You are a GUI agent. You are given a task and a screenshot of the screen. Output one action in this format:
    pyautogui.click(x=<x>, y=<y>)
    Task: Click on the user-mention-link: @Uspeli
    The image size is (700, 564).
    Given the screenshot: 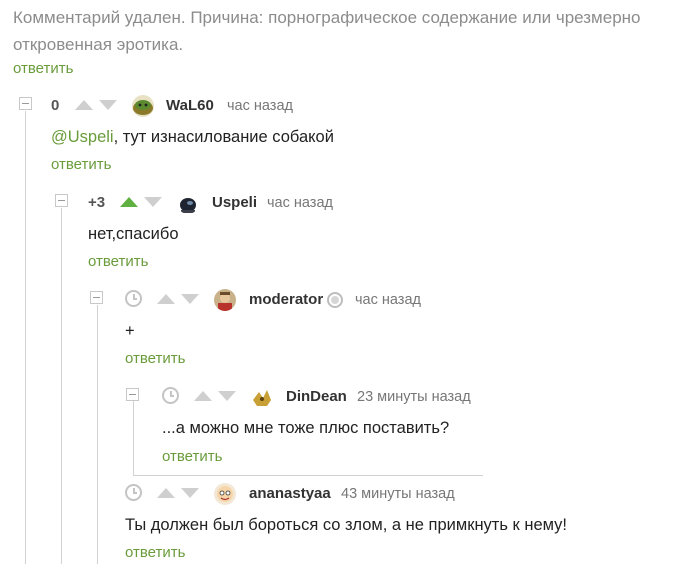 What is the action you would take?
    pyautogui.click(x=82, y=137)
    